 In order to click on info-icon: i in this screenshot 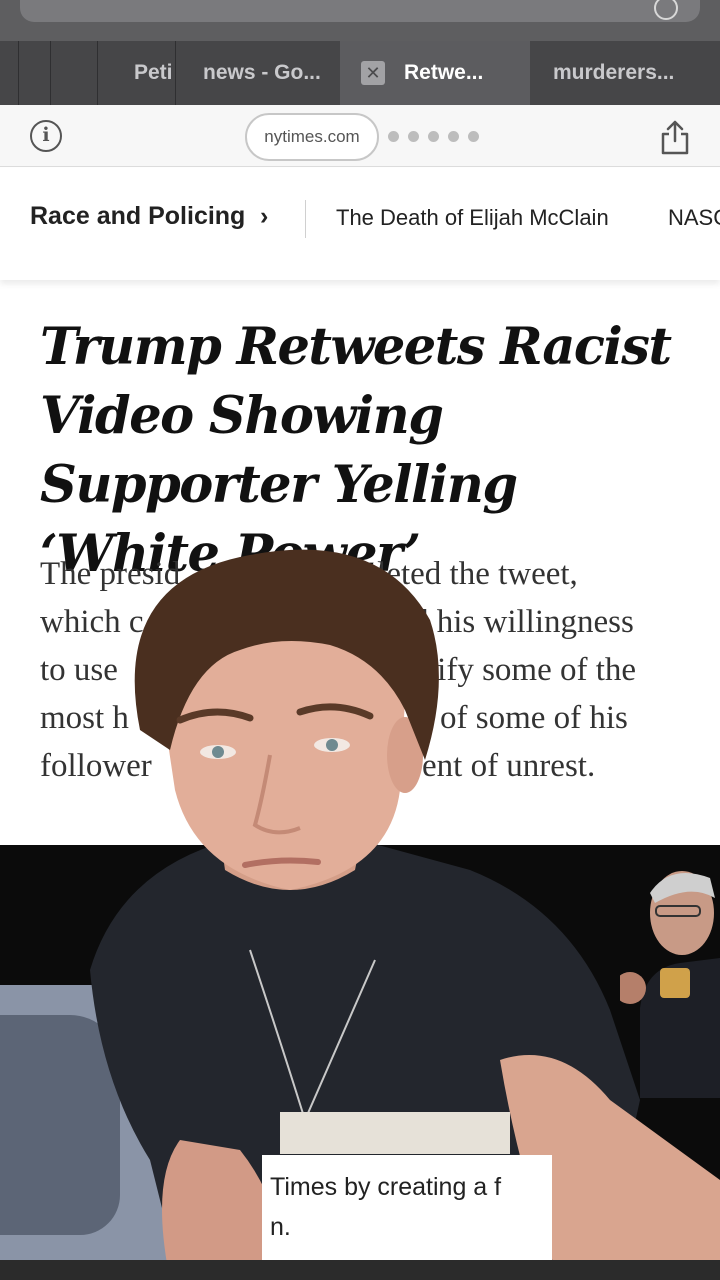, I will do `click(46, 136)`.